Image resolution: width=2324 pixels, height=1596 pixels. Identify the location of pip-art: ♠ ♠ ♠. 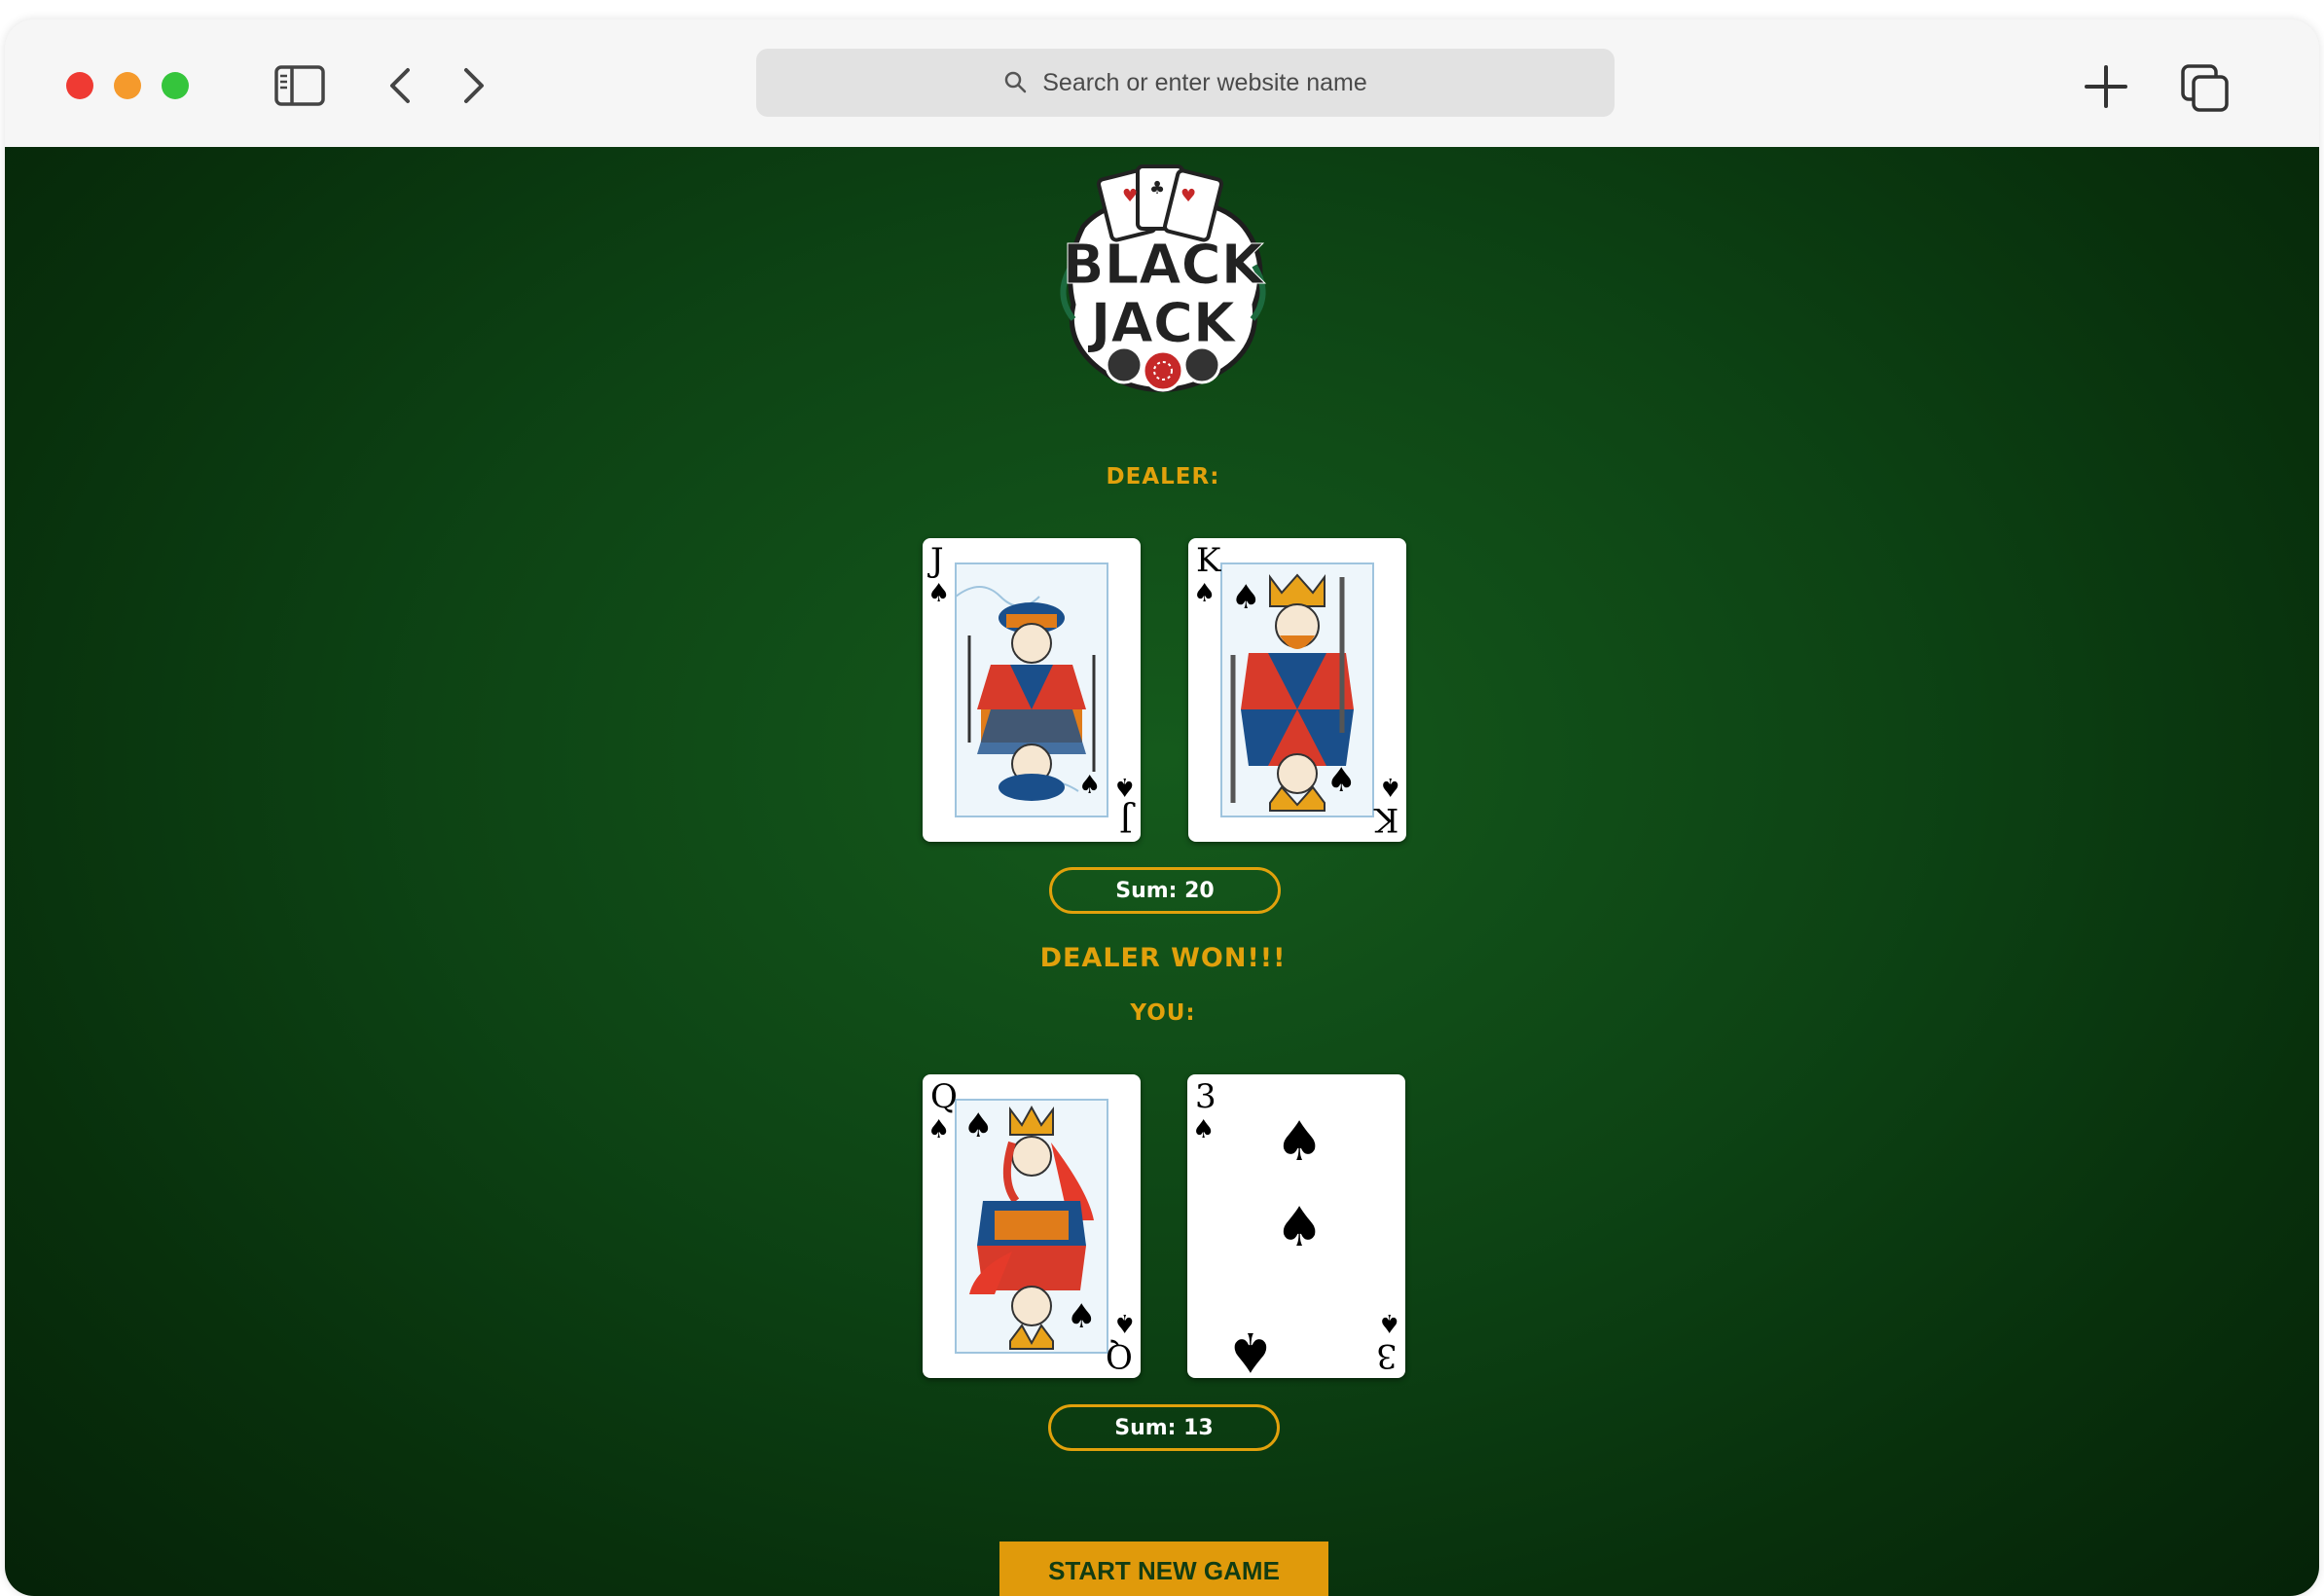
(1275, 1244).